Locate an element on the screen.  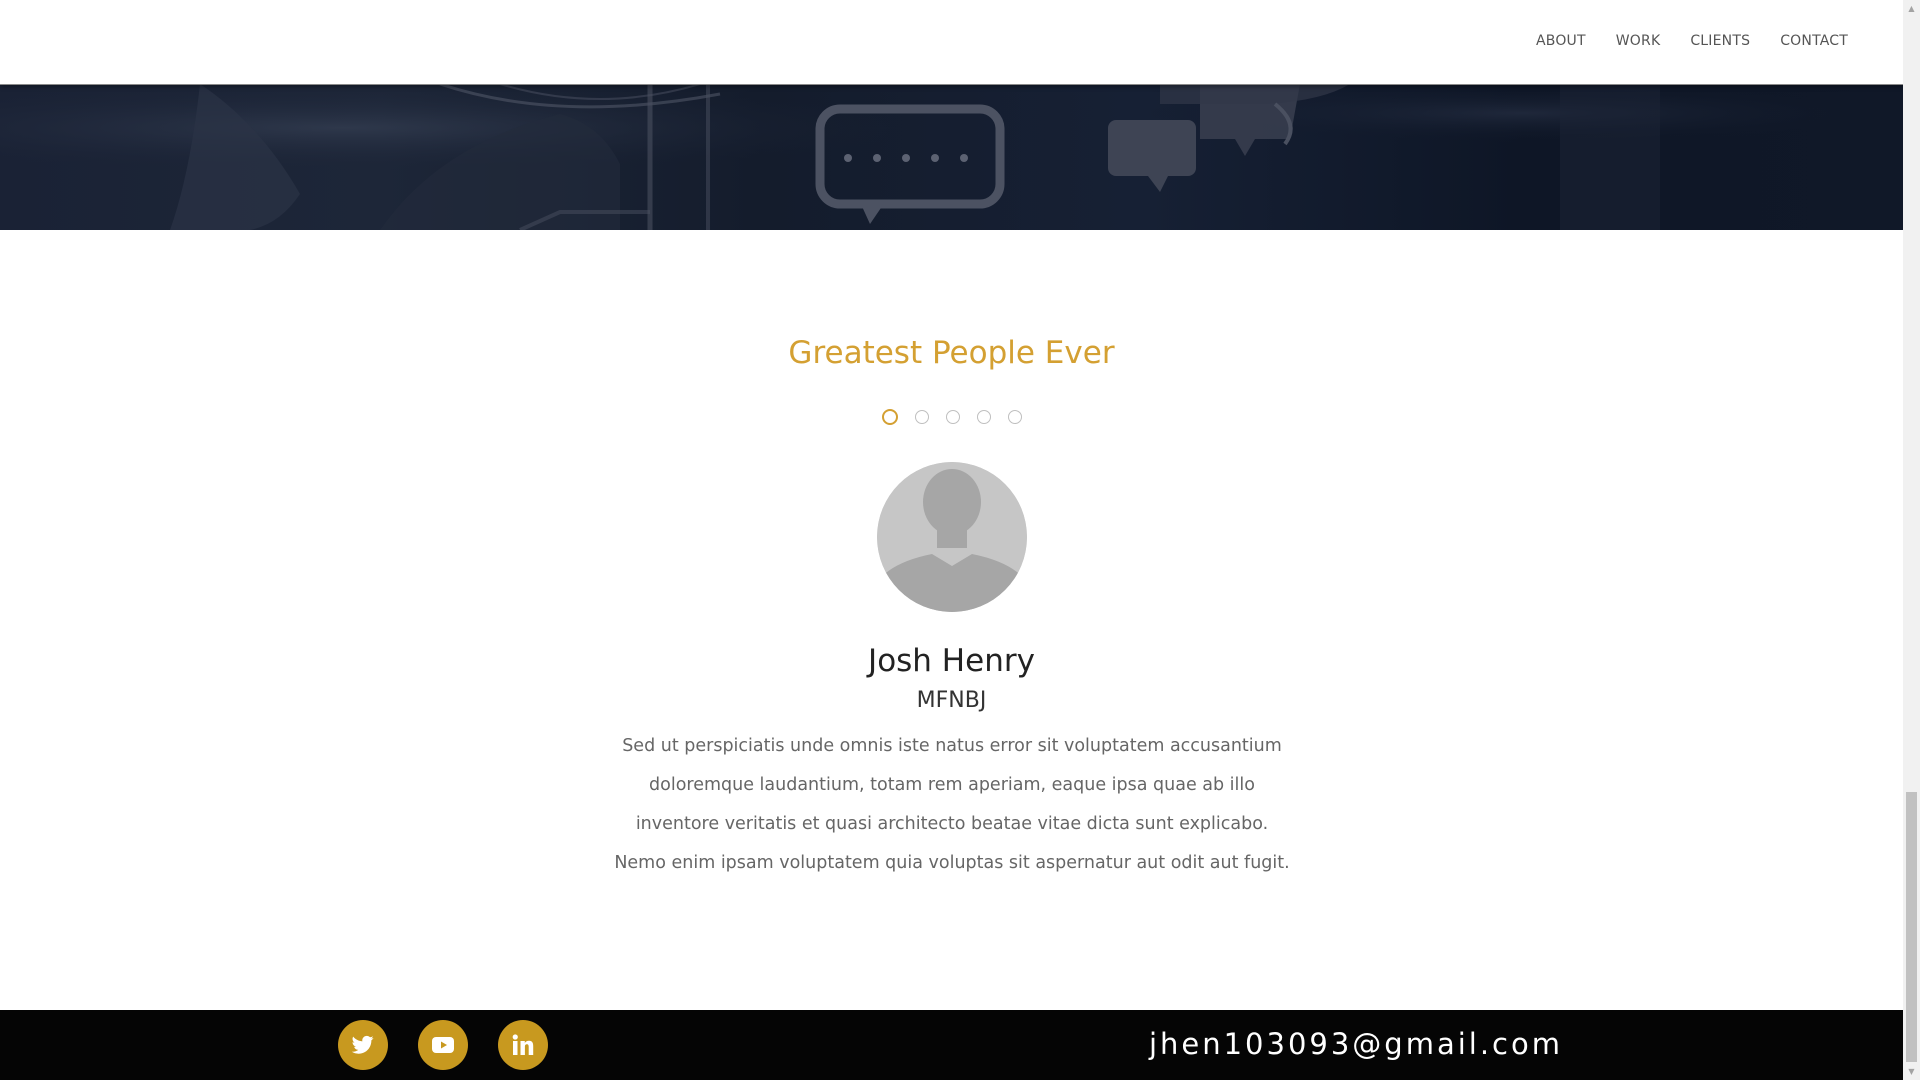
social-links is located at coordinates (443, 1045).